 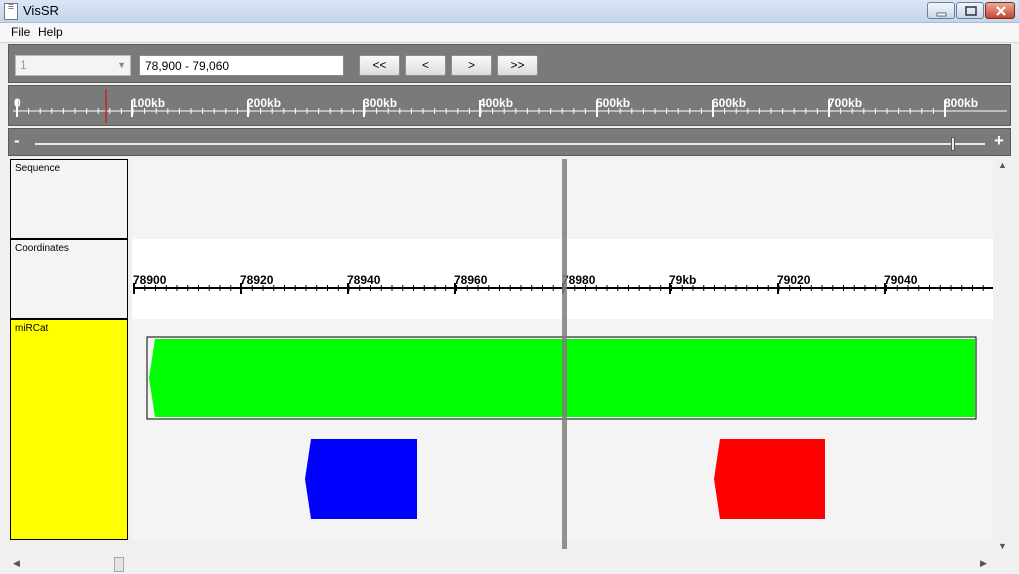 I want to click on zoom-slider-thumb, so click(x=953, y=144).